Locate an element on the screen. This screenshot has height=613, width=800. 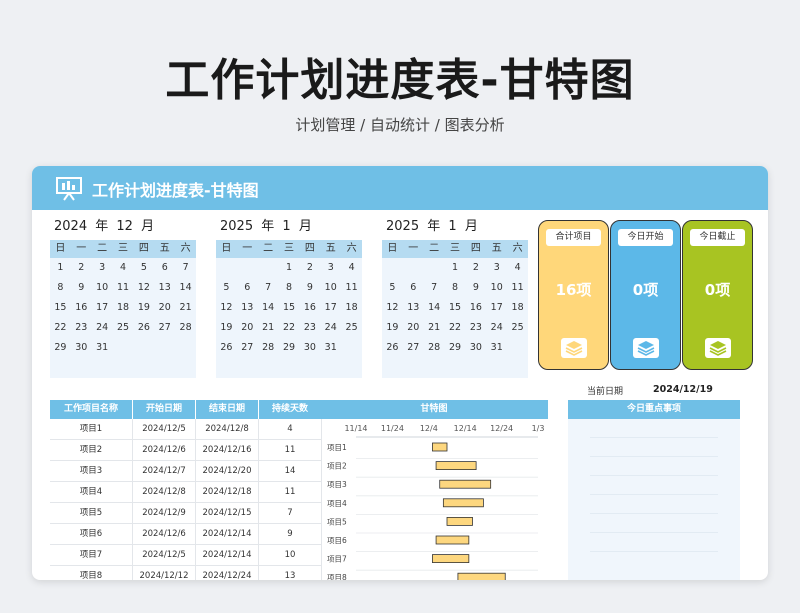
table-cell: 项目5 is located at coordinates (91, 513).